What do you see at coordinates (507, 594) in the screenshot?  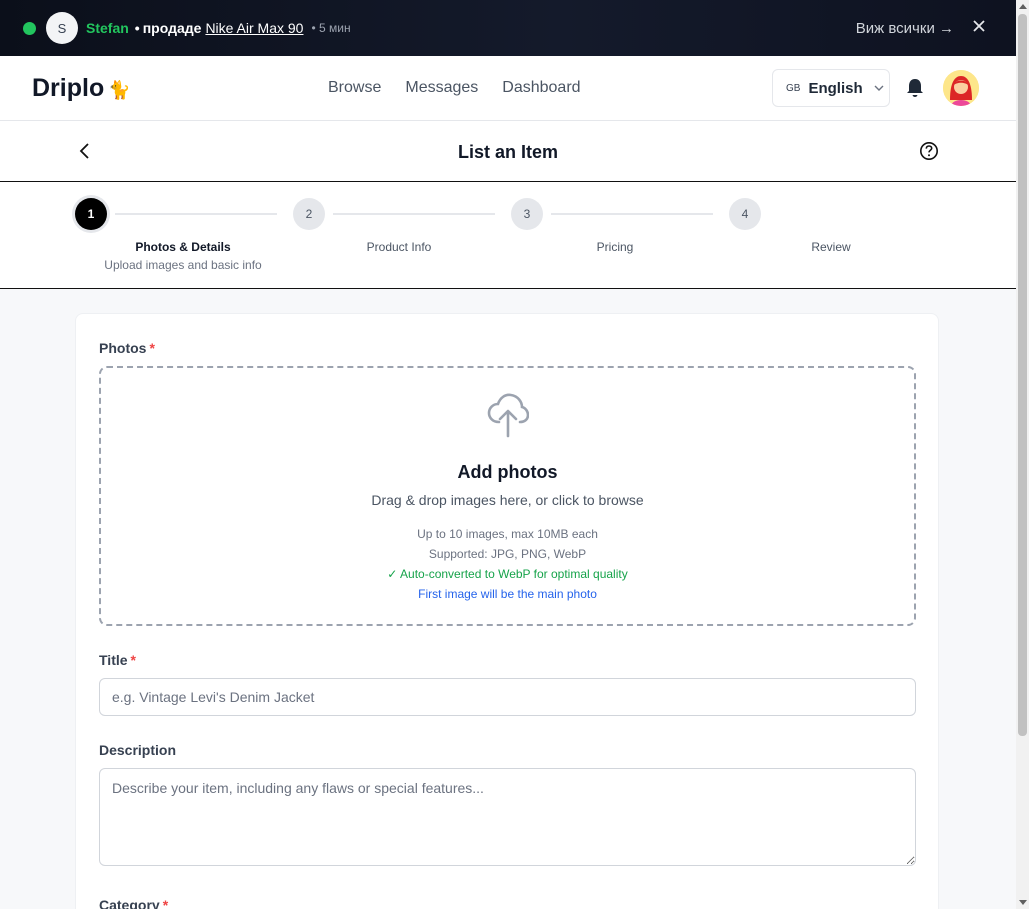 I see `dropzone-main-photo-note: First image will be the main photo` at bounding box center [507, 594].